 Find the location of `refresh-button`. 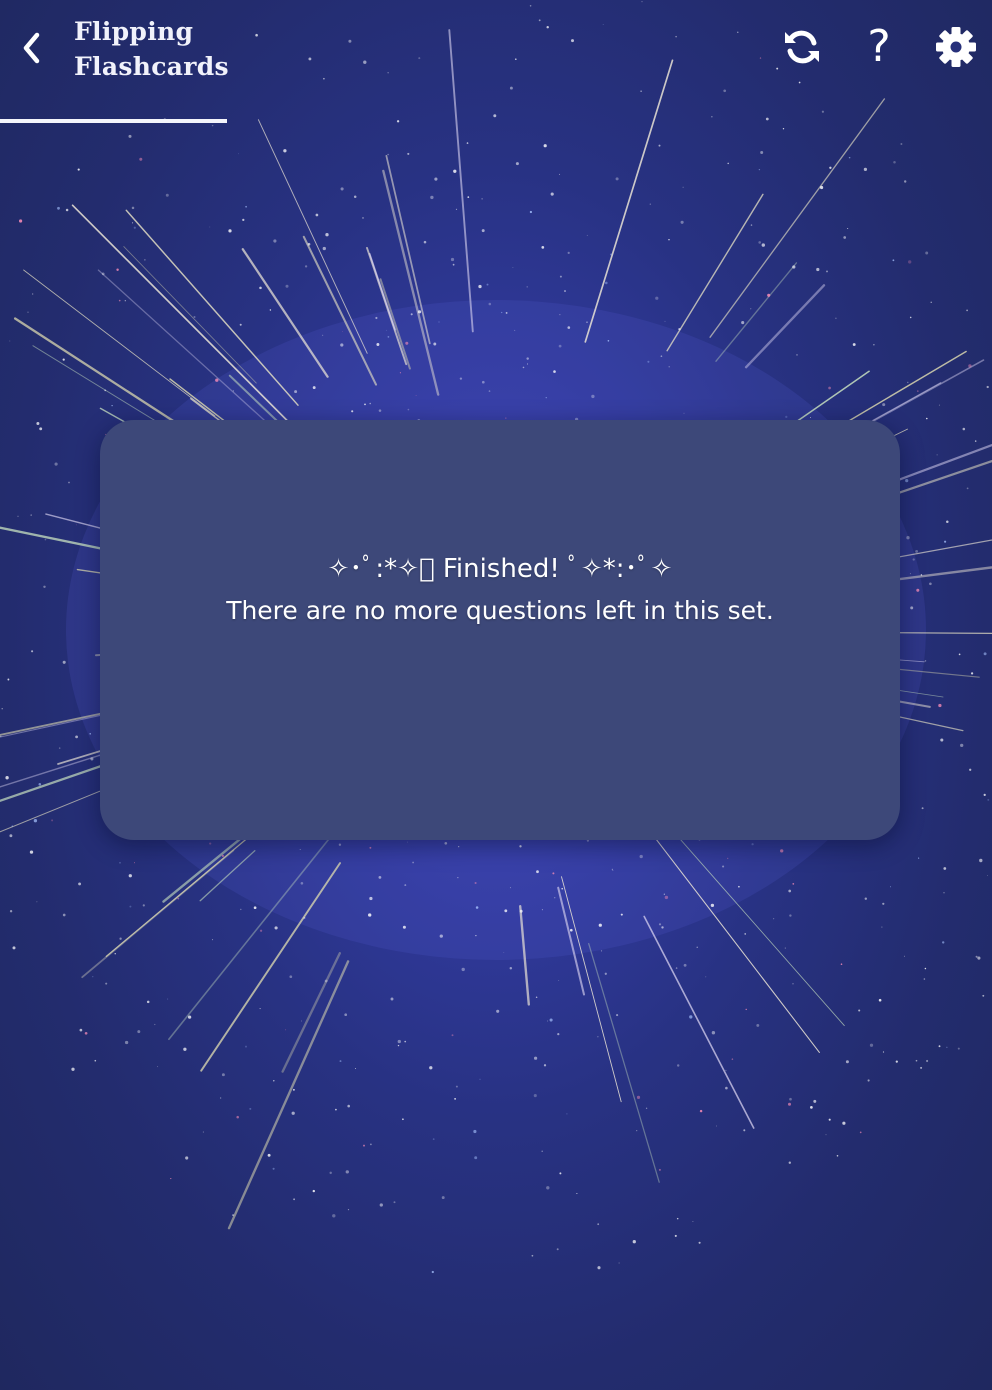

refresh-button is located at coordinates (802, 47).